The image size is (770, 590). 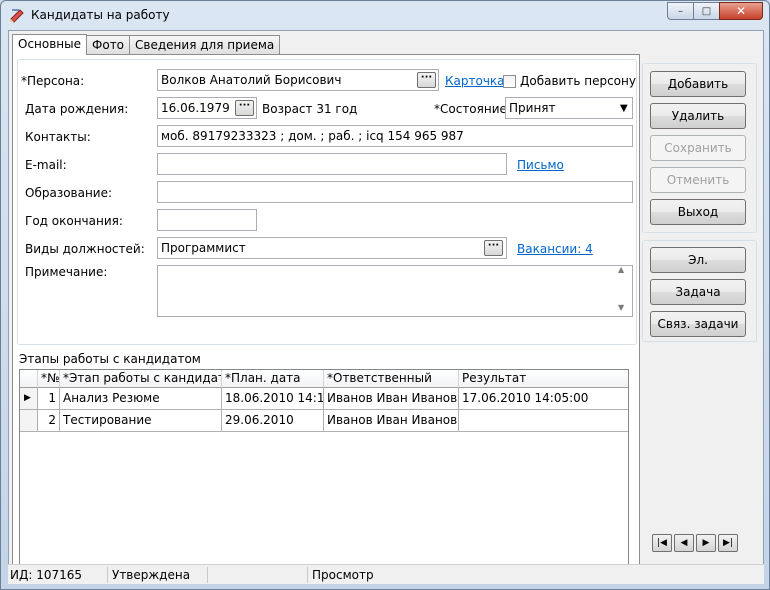 What do you see at coordinates (17, 16) in the screenshot?
I see `app-icon` at bounding box center [17, 16].